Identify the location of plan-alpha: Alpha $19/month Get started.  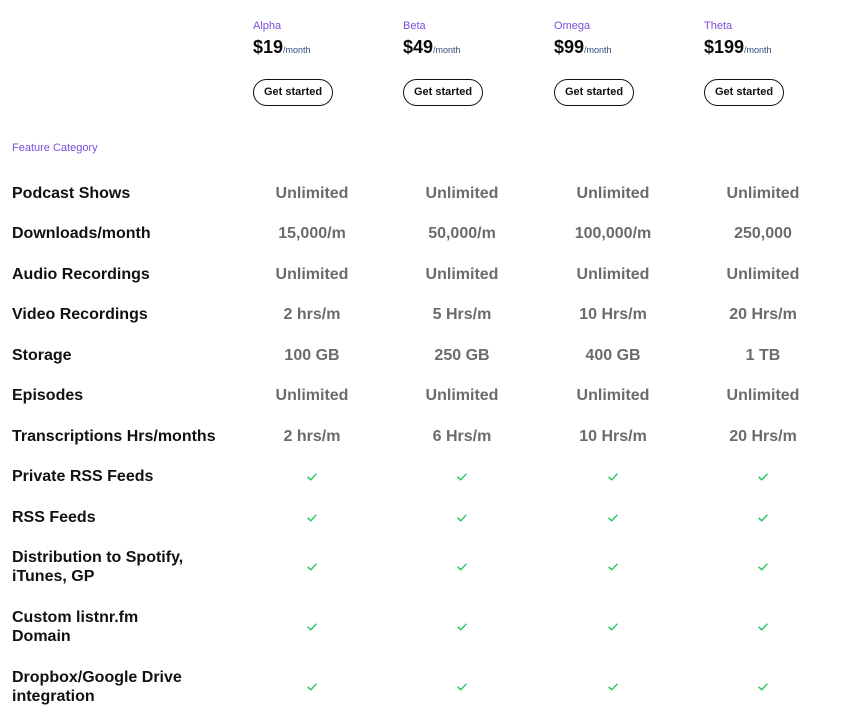
(328, 62).